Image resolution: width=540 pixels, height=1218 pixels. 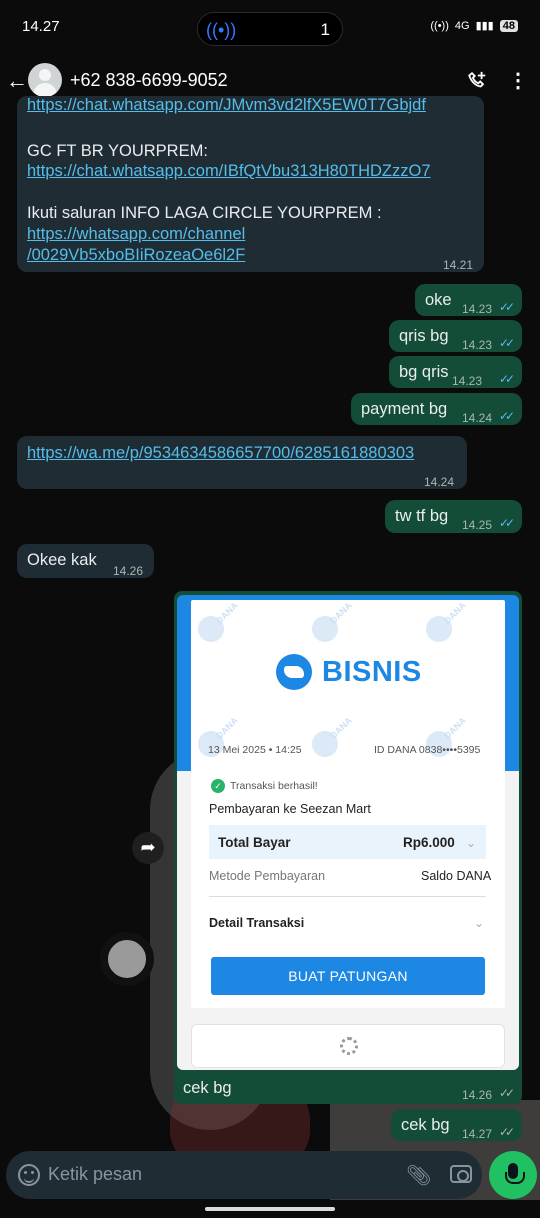 What do you see at coordinates (218, 786) in the screenshot?
I see `success-check-icon: ✓` at bounding box center [218, 786].